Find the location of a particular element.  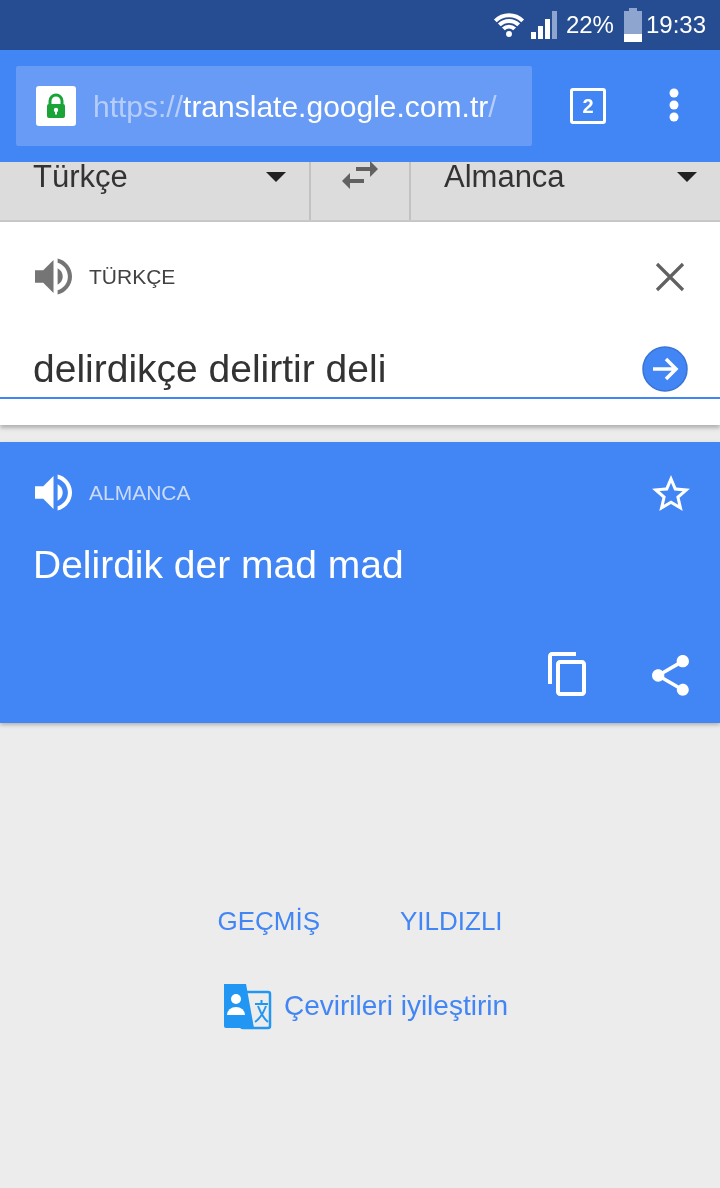

tab-count-button: 2 is located at coordinates (588, 106).